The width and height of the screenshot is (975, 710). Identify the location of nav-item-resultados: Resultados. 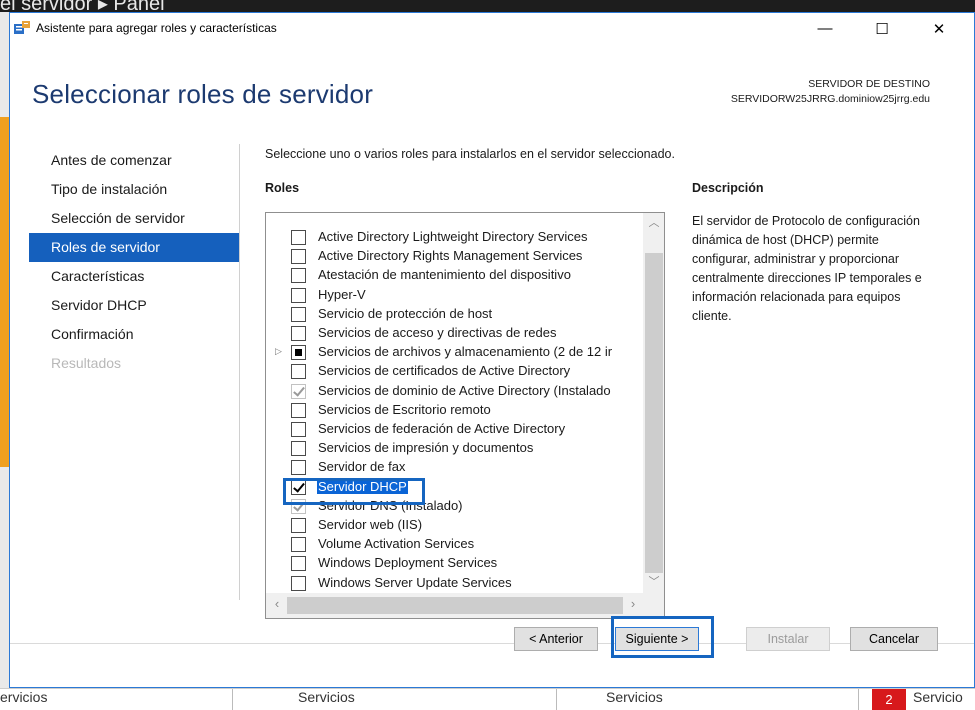
(86, 363).